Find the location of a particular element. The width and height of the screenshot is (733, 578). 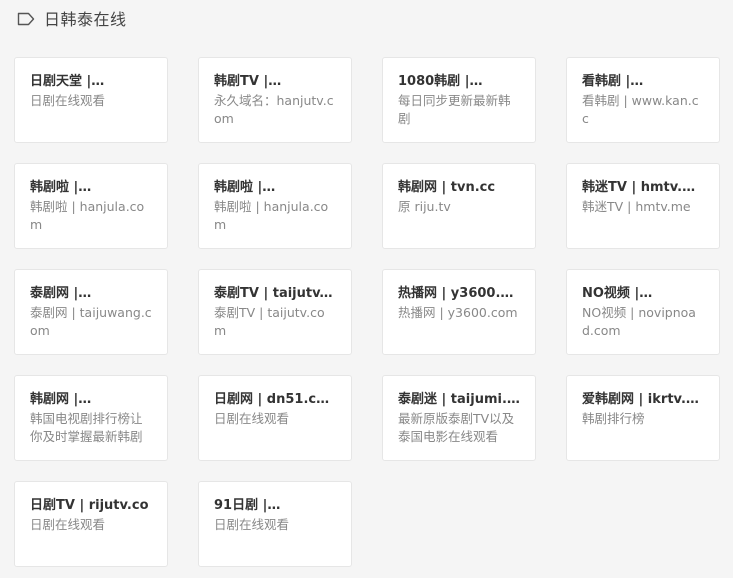

site-card-title: 爱韩剧网 | ikrtv.com is located at coordinates (643, 399).